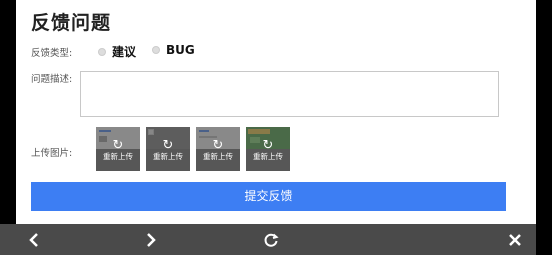  What do you see at coordinates (151, 239) in the screenshot?
I see `chevron-right-icon` at bounding box center [151, 239].